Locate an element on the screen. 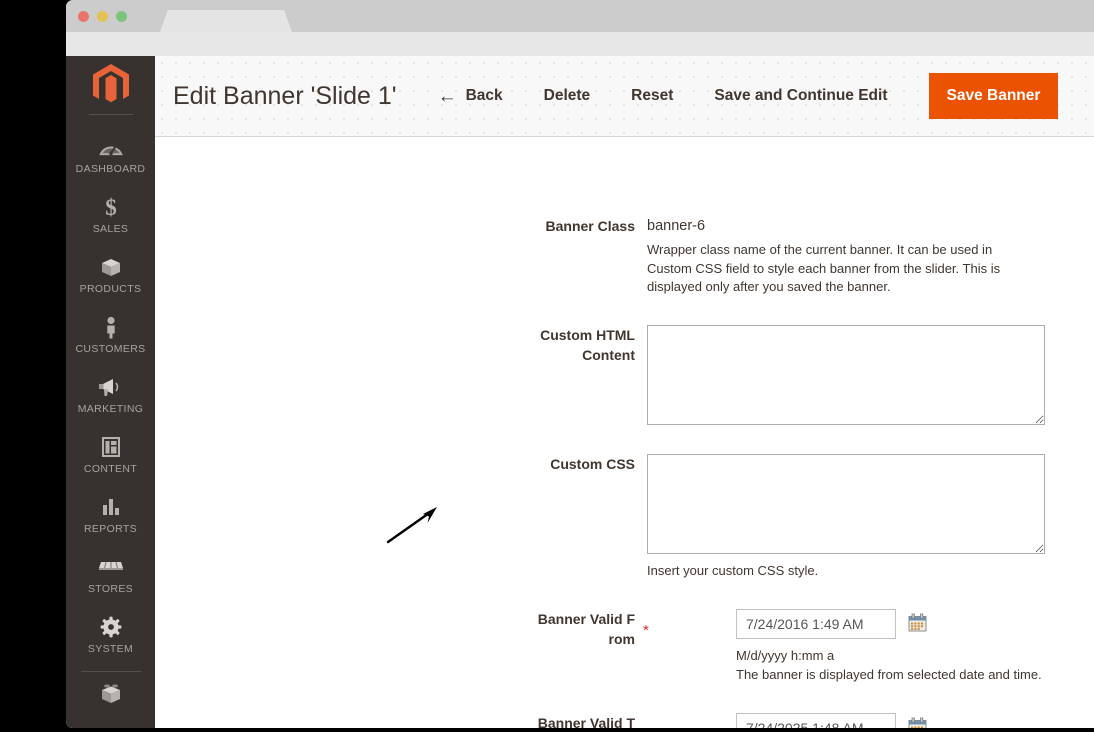  banner-valid-to-calendar-button is located at coordinates (917, 722).